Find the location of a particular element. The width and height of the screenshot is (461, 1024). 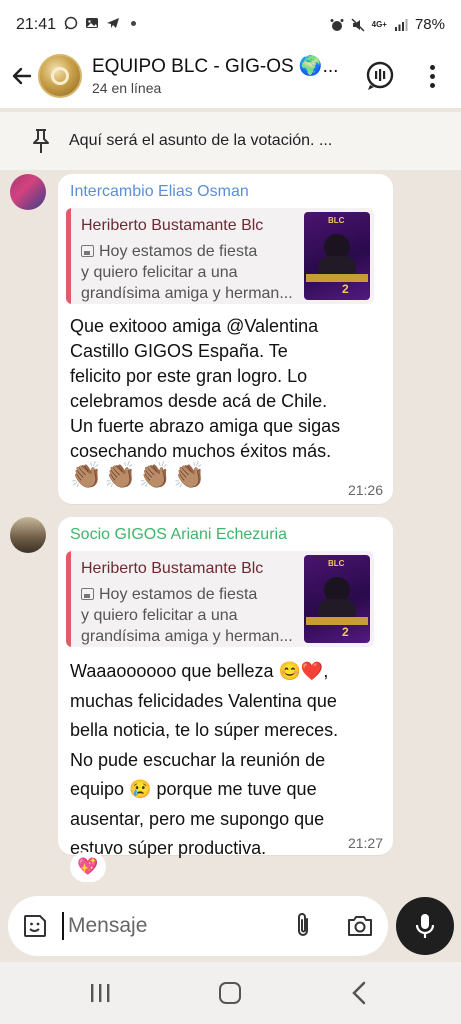

group-avatar is located at coordinates (60, 76).